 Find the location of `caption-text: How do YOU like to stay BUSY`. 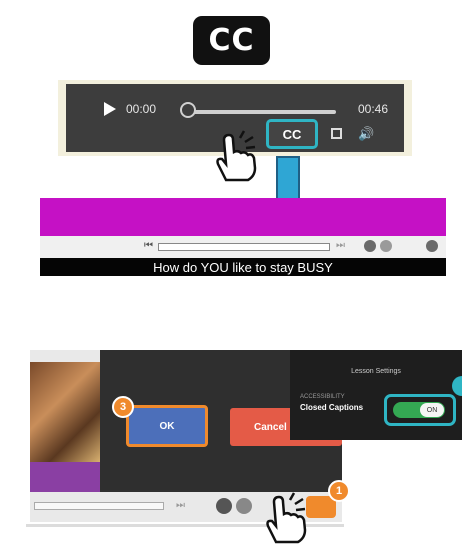

caption-text: How do YOU like to stay BUSY is located at coordinates (243, 267).